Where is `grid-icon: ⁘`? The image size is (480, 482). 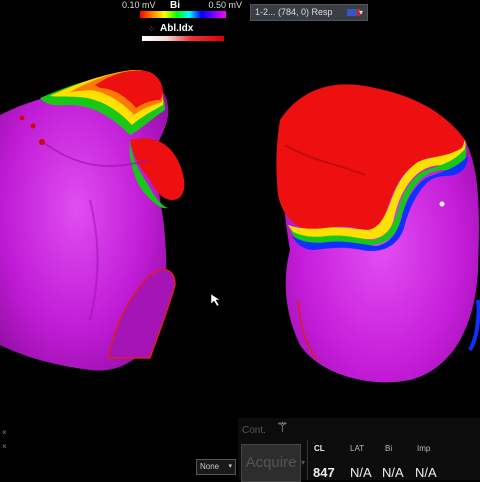
grid-icon: ⁘ is located at coordinates (152, 29).